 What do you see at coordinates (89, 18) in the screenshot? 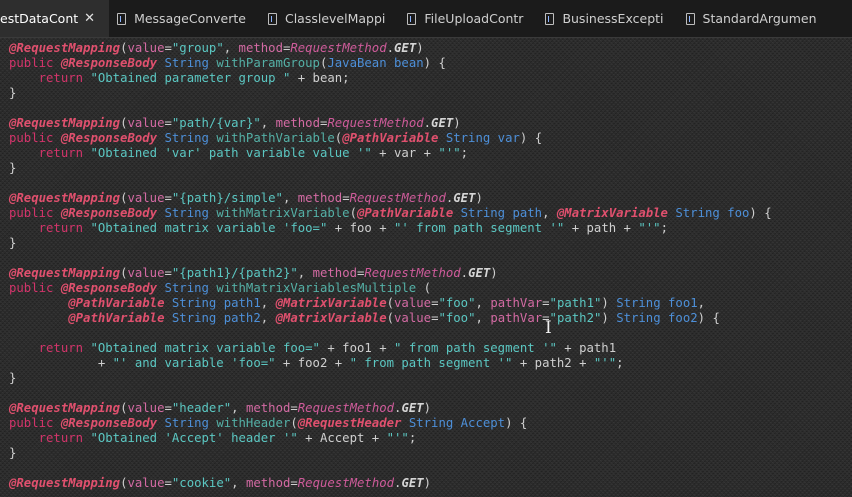
I see `close-tab-icon: ✕` at bounding box center [89, 18].